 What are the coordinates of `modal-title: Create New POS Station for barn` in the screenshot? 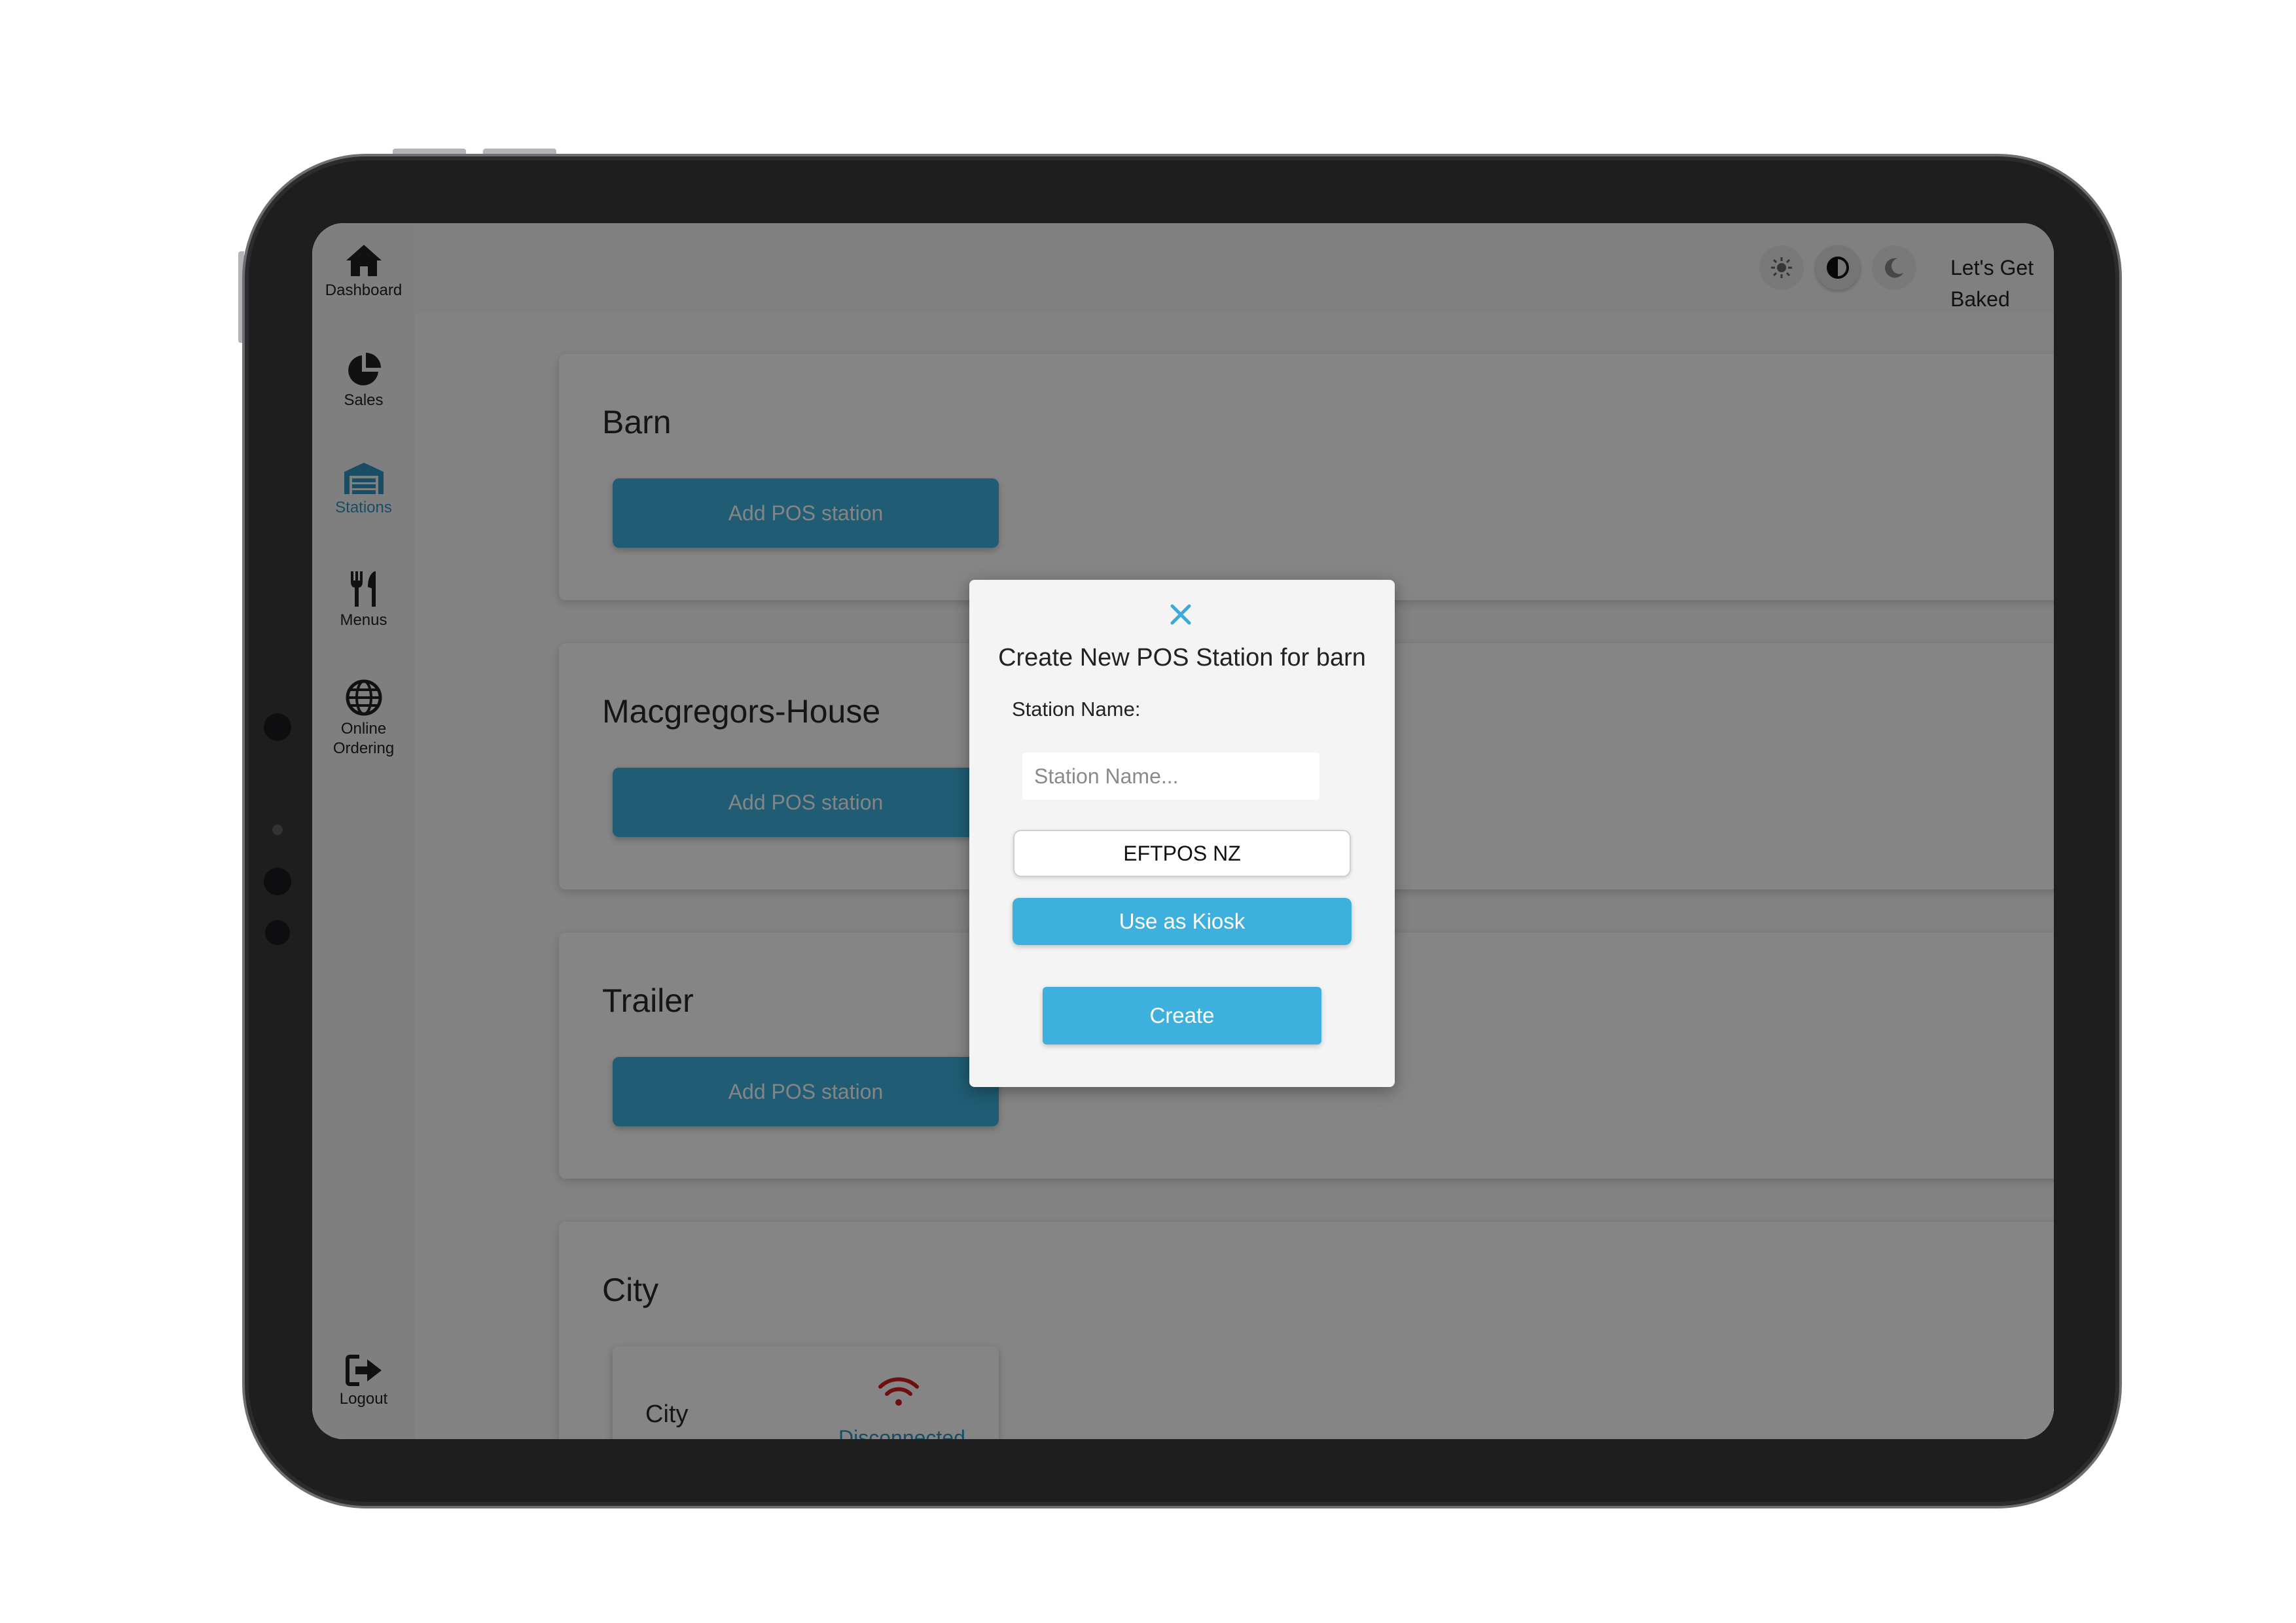 It's located at (1182, 657).